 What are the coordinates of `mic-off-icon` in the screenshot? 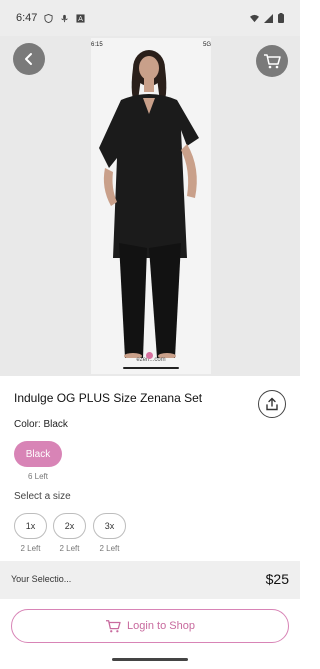 It's located at (65, 18).